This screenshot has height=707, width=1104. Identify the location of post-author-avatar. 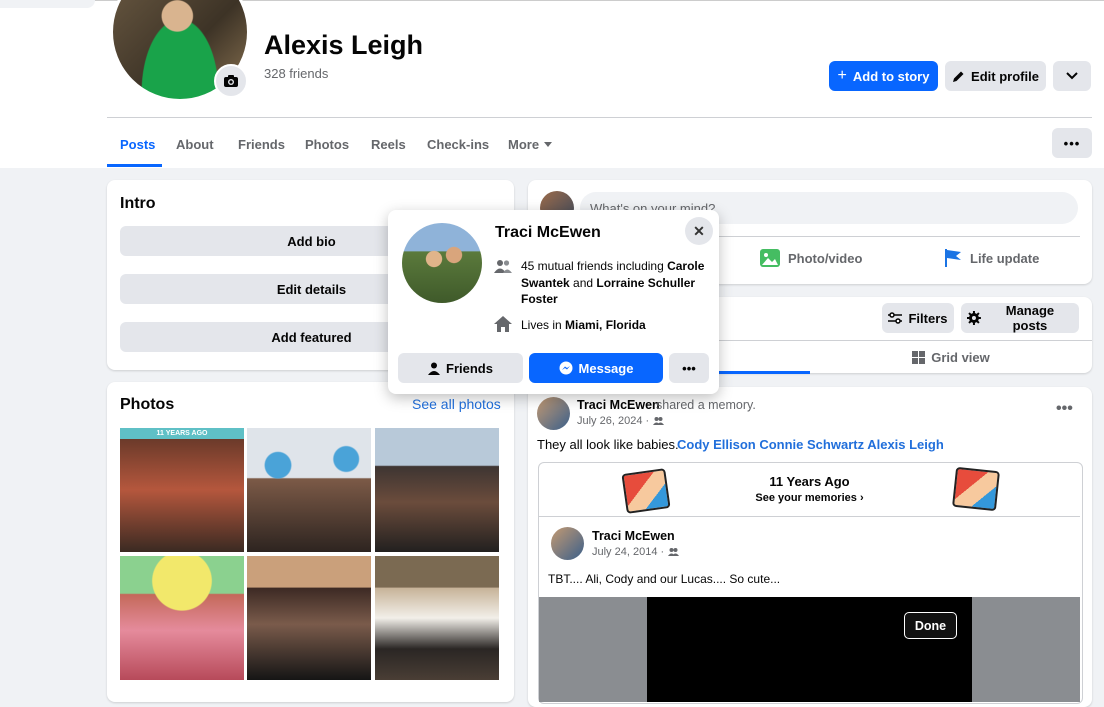
(553, 413).